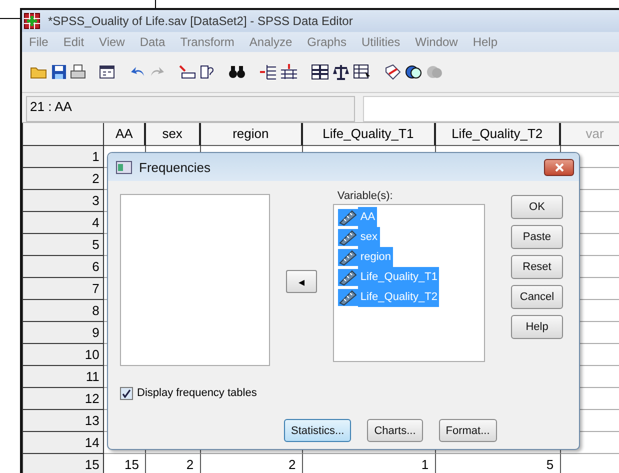 Image resolution: width=619 pixels, height=473 pixels. Describe the element at coordinates (63, 201) in the screenshot. I see `row-header: 3` at that location.